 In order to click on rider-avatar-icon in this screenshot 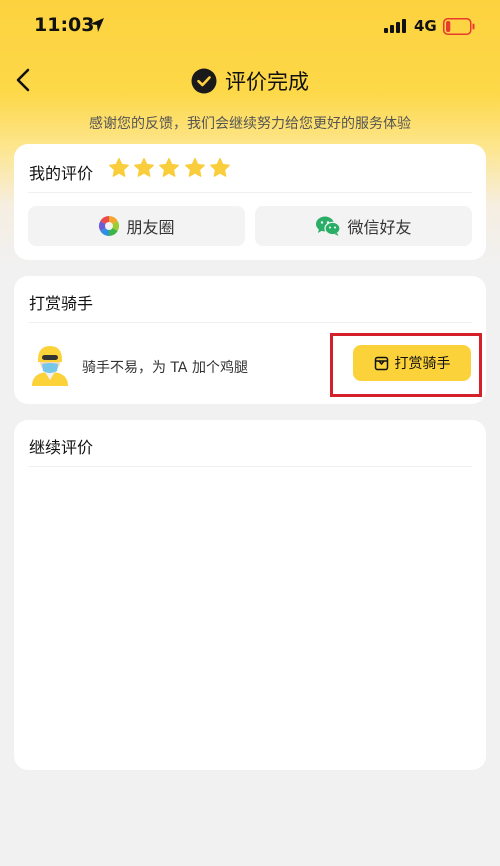, I will do `click(50, 366)`.